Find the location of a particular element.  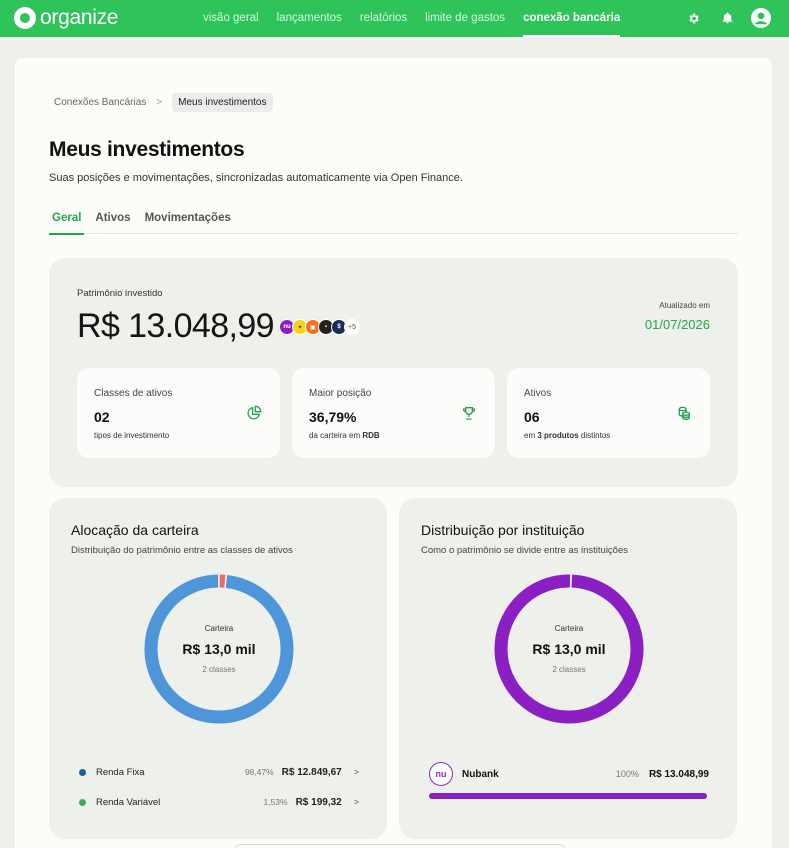

distribution-donut-center: Carteira R$ 13,0 mil 2 classes is located at coordinates (569, 649).